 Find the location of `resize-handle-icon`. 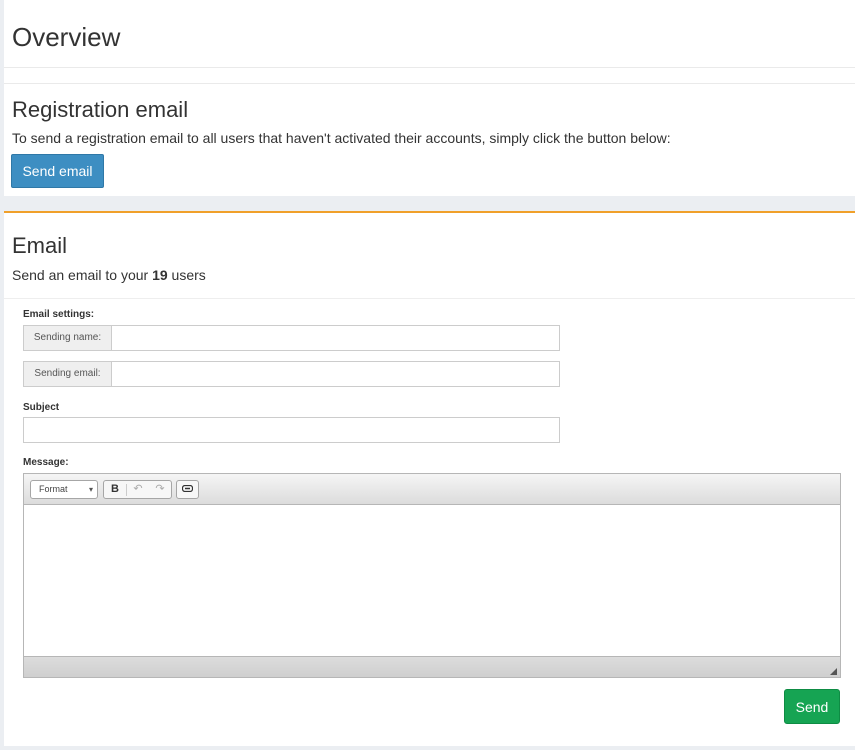

resize-handle-icon is located at coordinates (833, 671).